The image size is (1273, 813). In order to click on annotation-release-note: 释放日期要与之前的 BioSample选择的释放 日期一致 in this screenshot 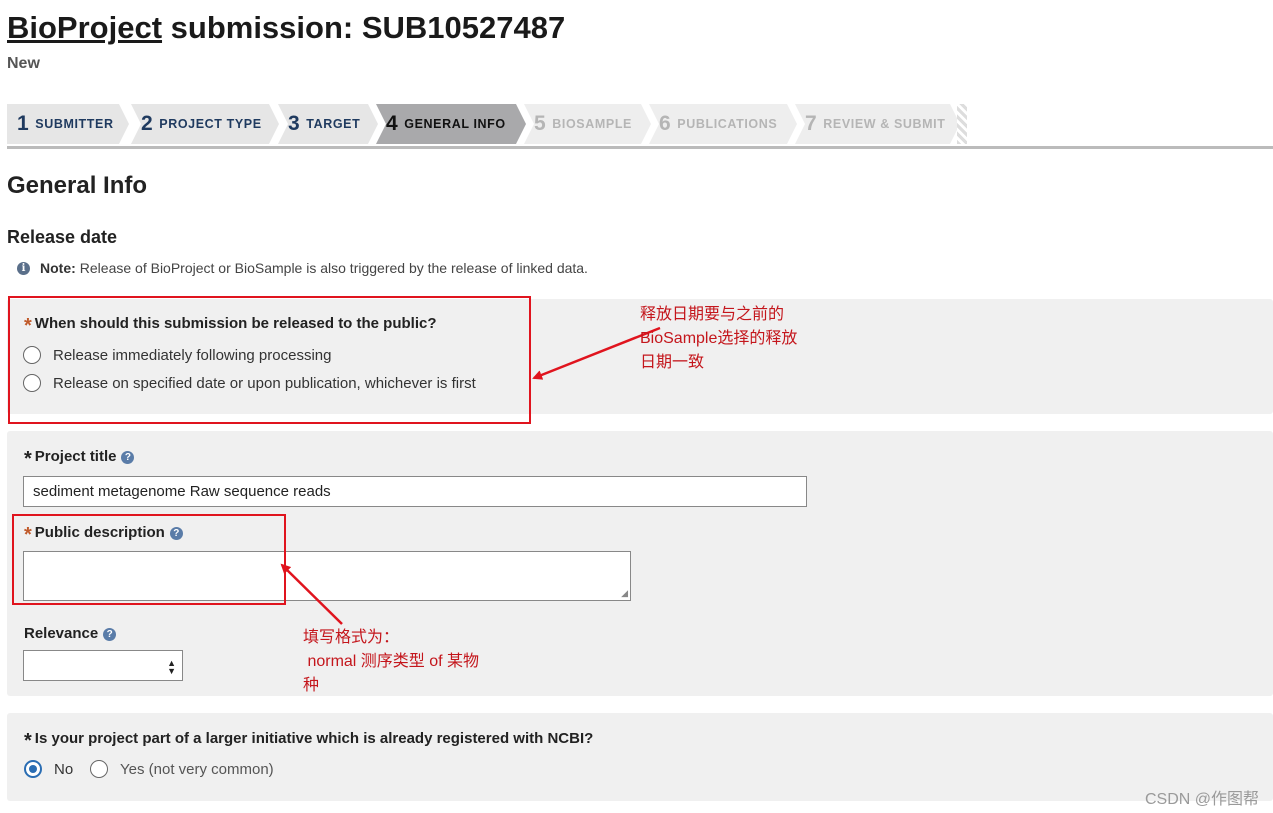, I will do `click(719, 338)`.